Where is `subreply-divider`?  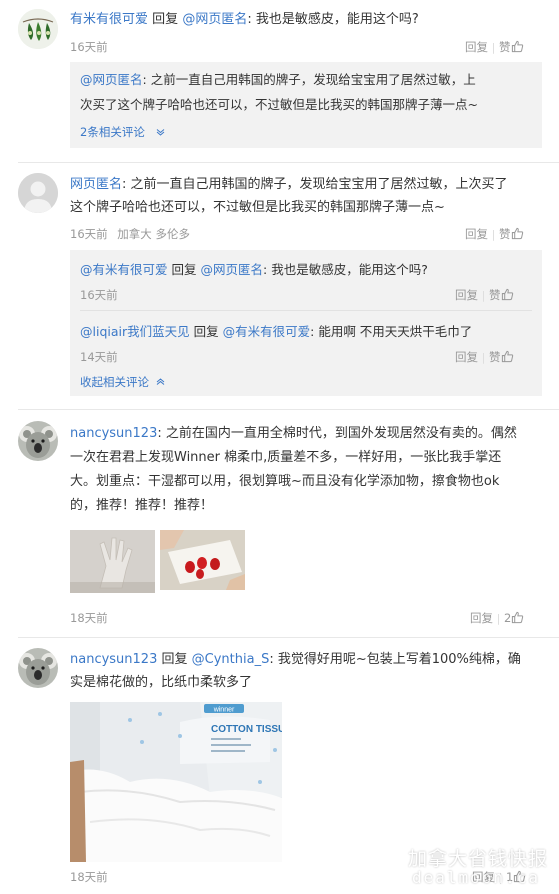
subreply-divider is located at coordinates (306, 310).